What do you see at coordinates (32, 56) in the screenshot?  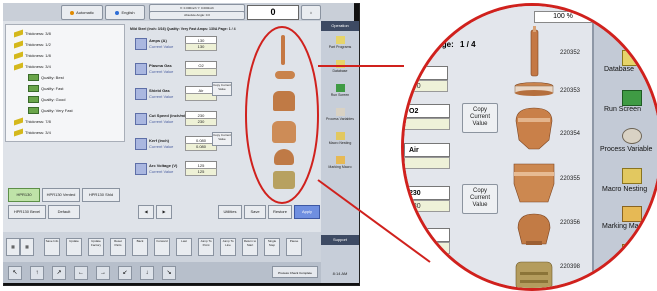 I see `tree-item: Thickness: 1/8` at bounding box center [32, 56].